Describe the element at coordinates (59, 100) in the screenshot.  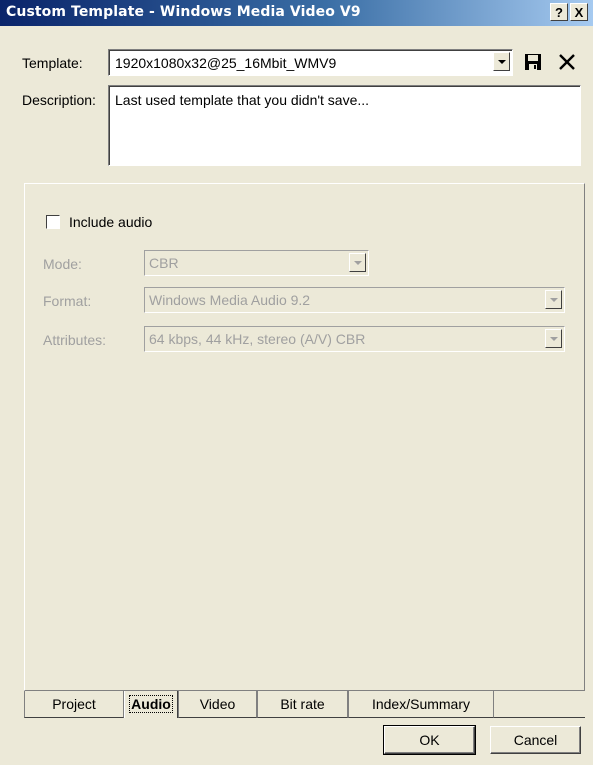
I see `description-label: Description:` at that location.